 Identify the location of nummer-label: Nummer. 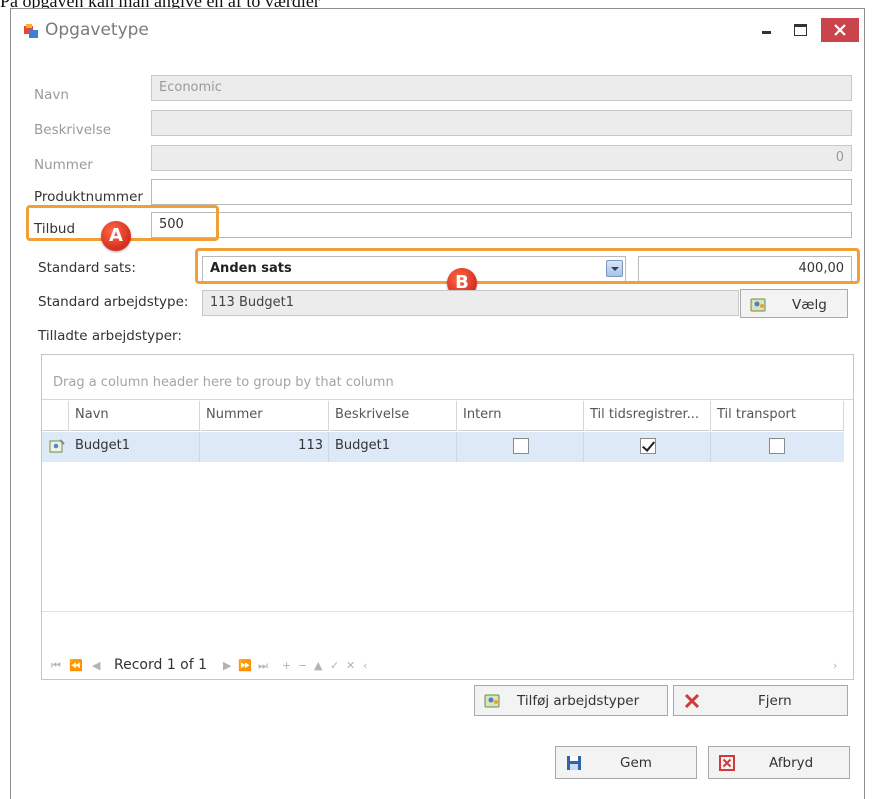
(63, 165).